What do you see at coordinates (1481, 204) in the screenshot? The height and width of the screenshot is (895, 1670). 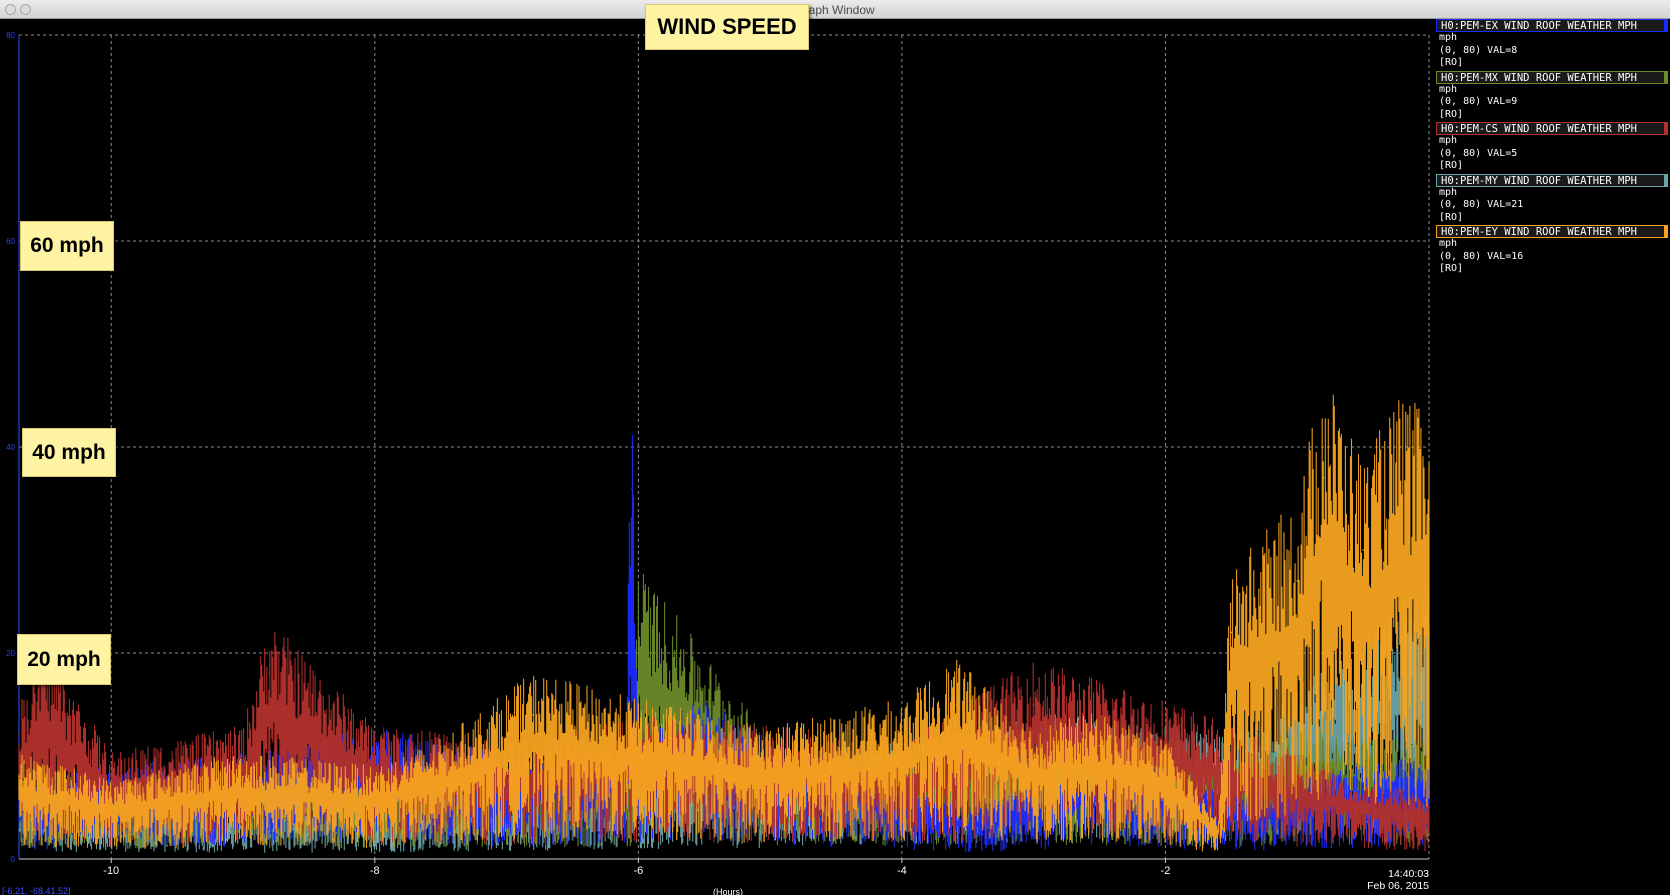 I see `legend-range-value: (0, 80) VAL=21` at bounding box center [1481, 204].